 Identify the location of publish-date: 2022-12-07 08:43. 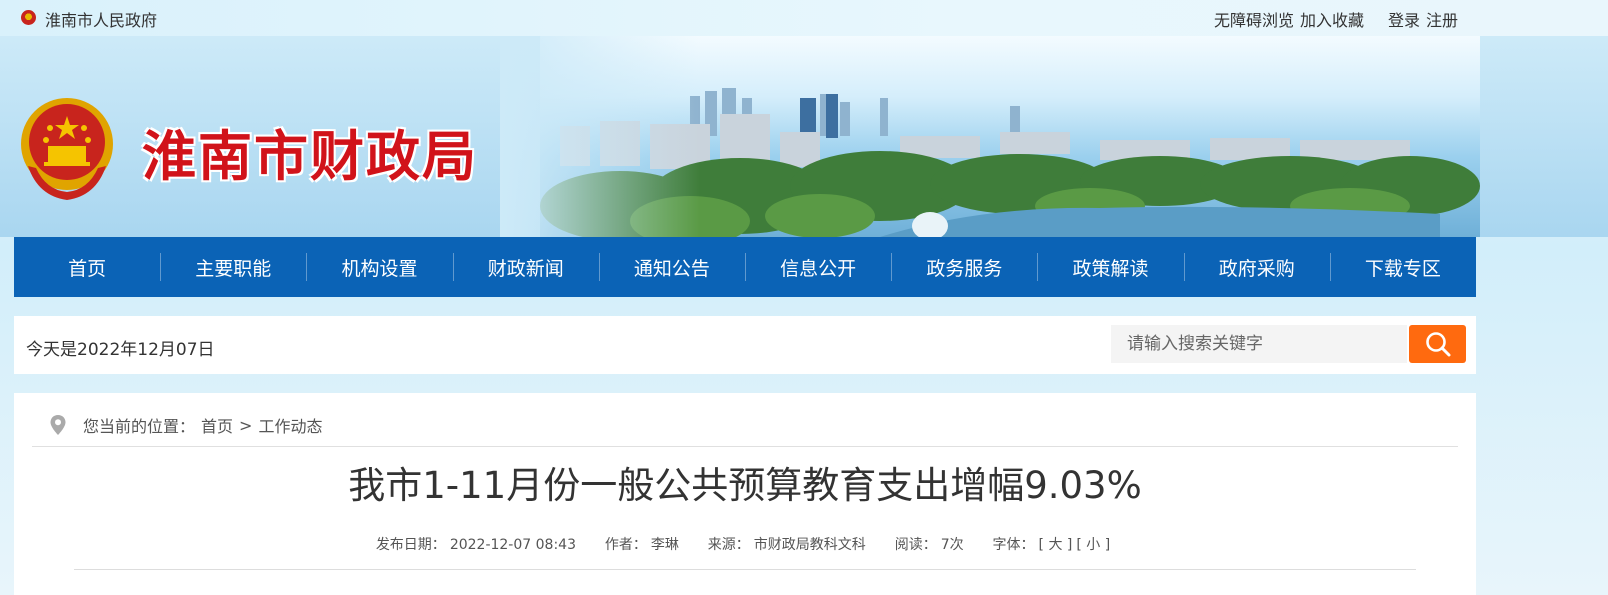
(512, 545).